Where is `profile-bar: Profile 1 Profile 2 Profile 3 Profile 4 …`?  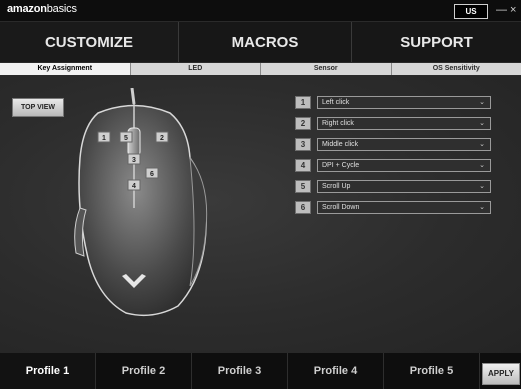 profile-bar: Profile 1 Profile 2 Profile 3 Profile 4 … is located at coordinates (260, 371).